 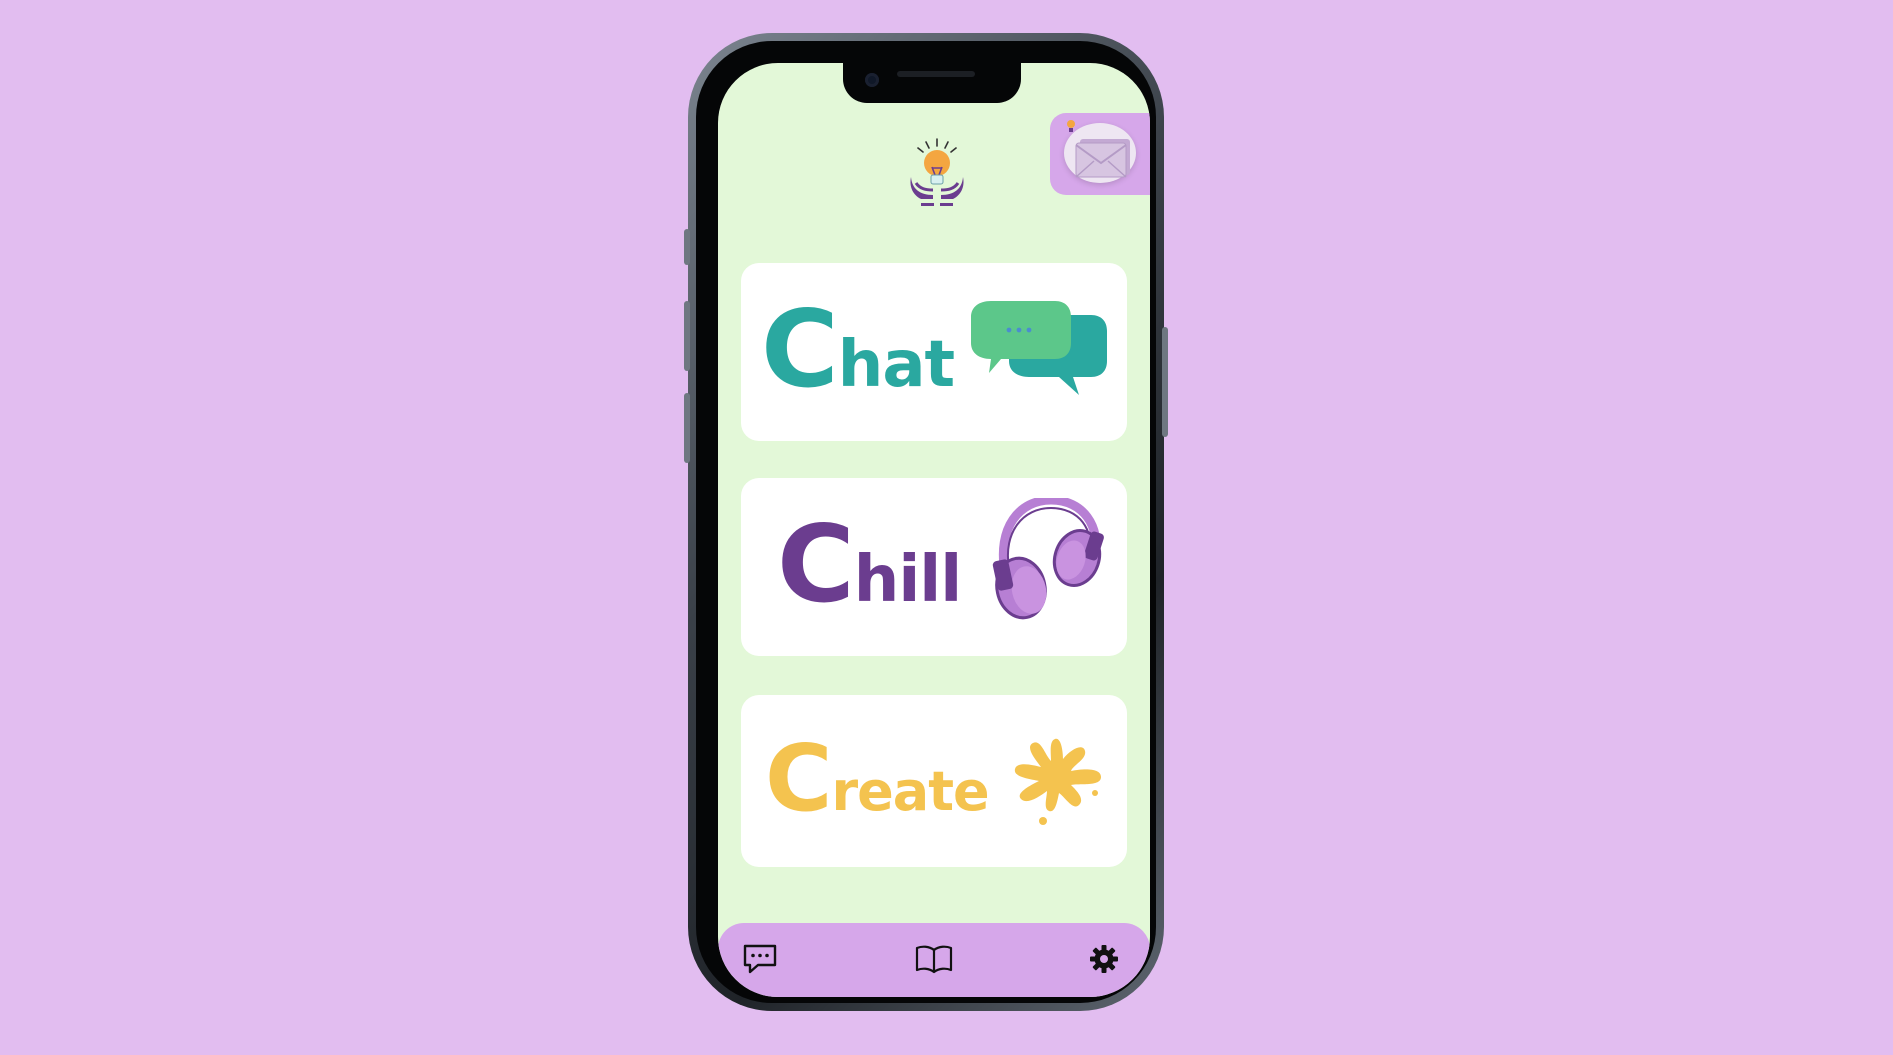 I want to click on create-card: Create, so click(x=934, y=781).